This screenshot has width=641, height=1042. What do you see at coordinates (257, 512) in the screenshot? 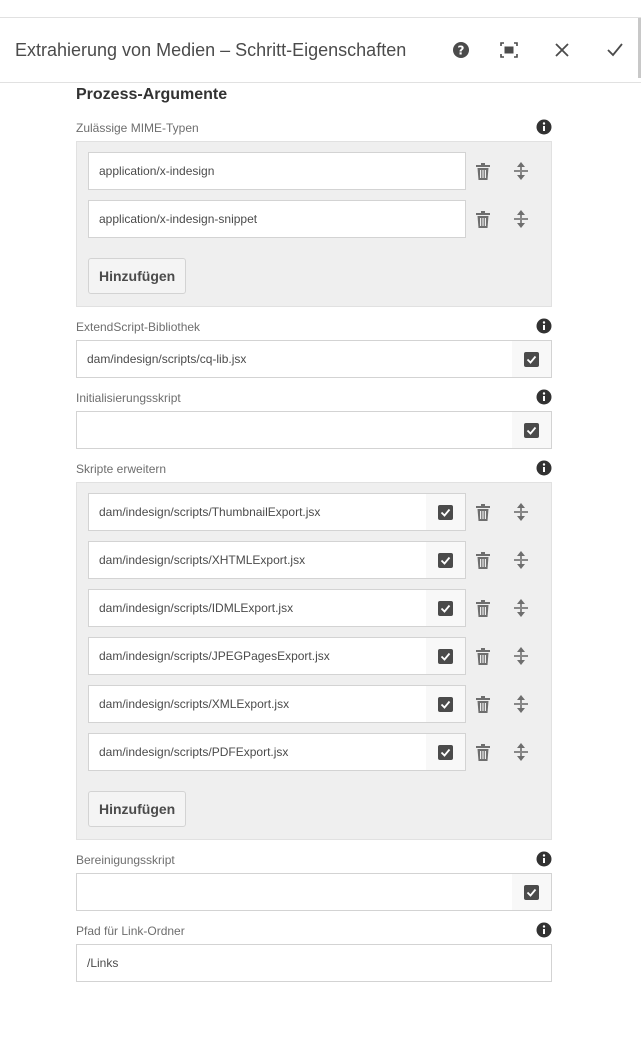
I see `script-path-input: dam/indesign/scripts/ThumbnailExport.jsx` at bounding box center [257, 512].